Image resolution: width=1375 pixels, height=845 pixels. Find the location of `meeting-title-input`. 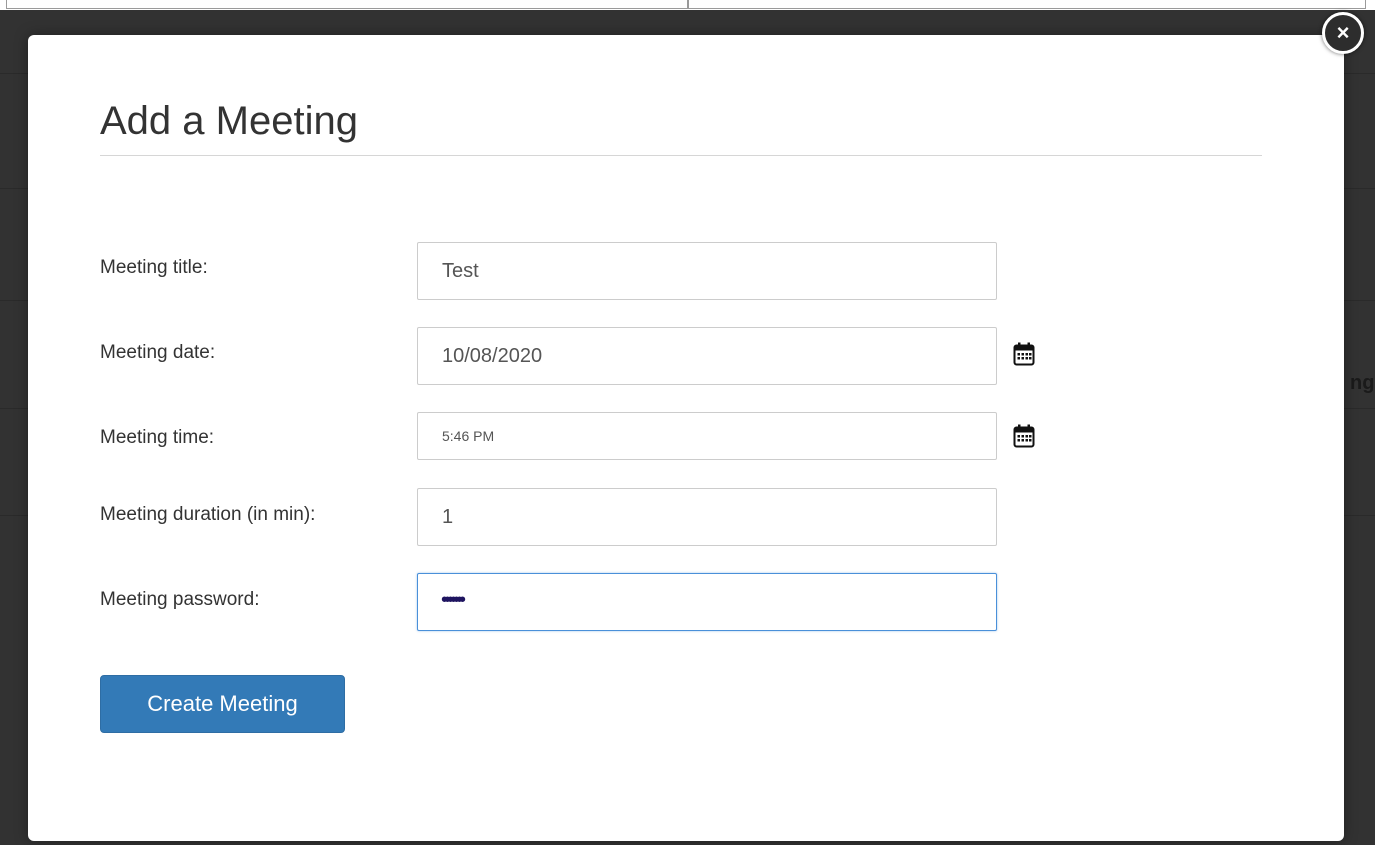

meeting-title-input is located at coordinates (707, 271).